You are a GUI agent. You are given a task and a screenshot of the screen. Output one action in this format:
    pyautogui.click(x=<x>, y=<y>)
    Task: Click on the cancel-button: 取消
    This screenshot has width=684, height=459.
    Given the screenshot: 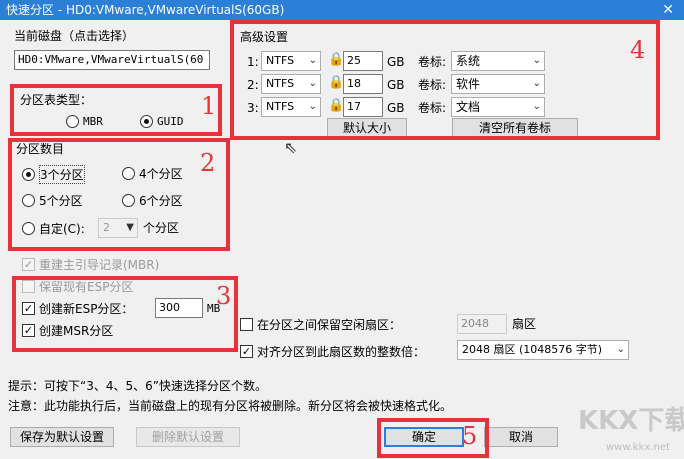 What is the action you would take?
    pyautogui.click(x=521, y=437)
    